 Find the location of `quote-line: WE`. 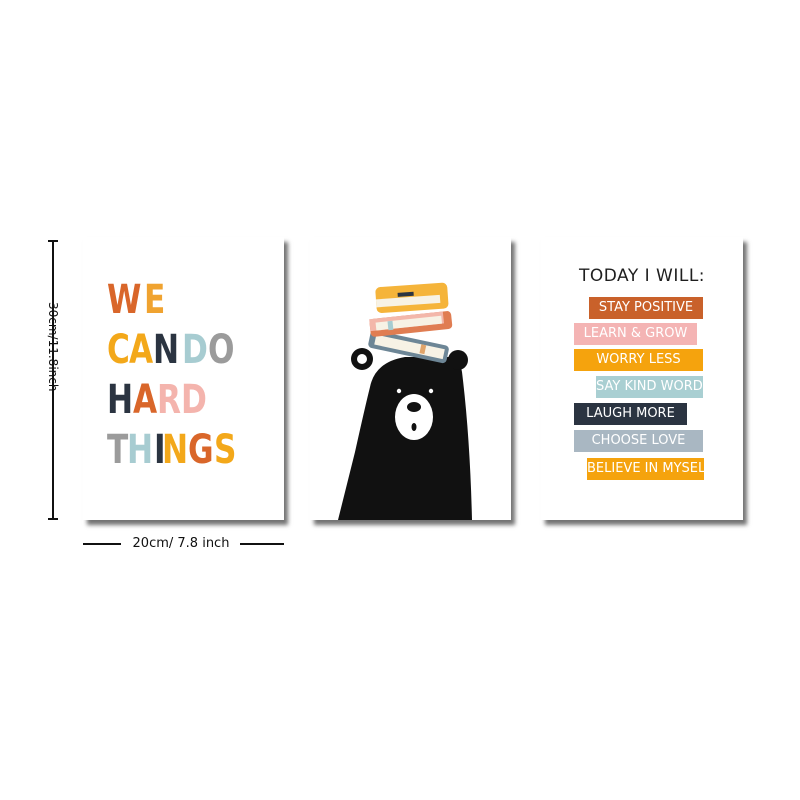

quote-line: WE is located at coordinates (171, 300).